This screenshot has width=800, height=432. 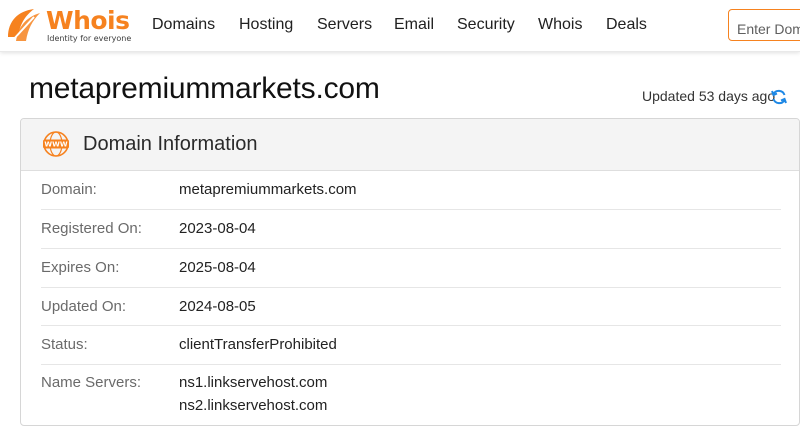 What do you see at coordinates (88, 20) in the screenshot?
I see `brand-name: Whois` at bounding box center [88, 20].